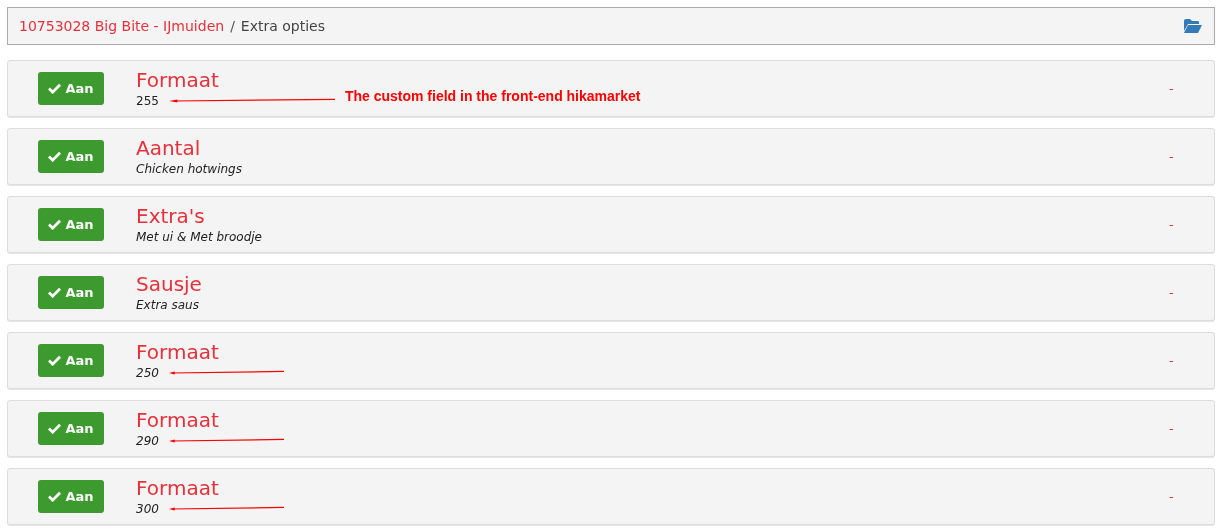  Describe the element at coordinates (147, 440) in the screenshot. I see `option-detail: 290` at that location.